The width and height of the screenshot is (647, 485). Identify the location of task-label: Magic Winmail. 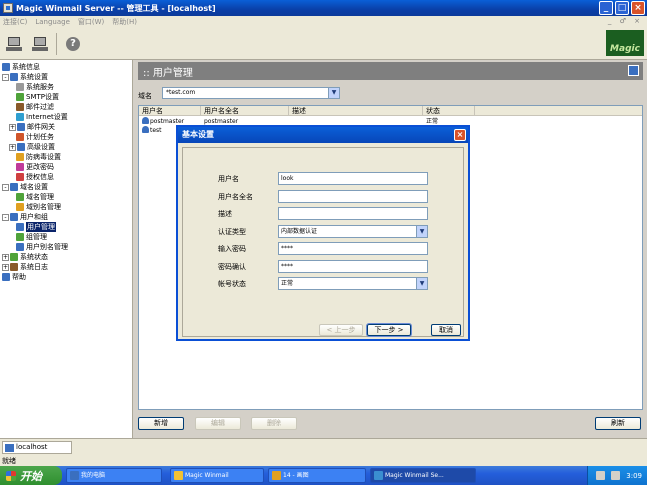
(207, 475).